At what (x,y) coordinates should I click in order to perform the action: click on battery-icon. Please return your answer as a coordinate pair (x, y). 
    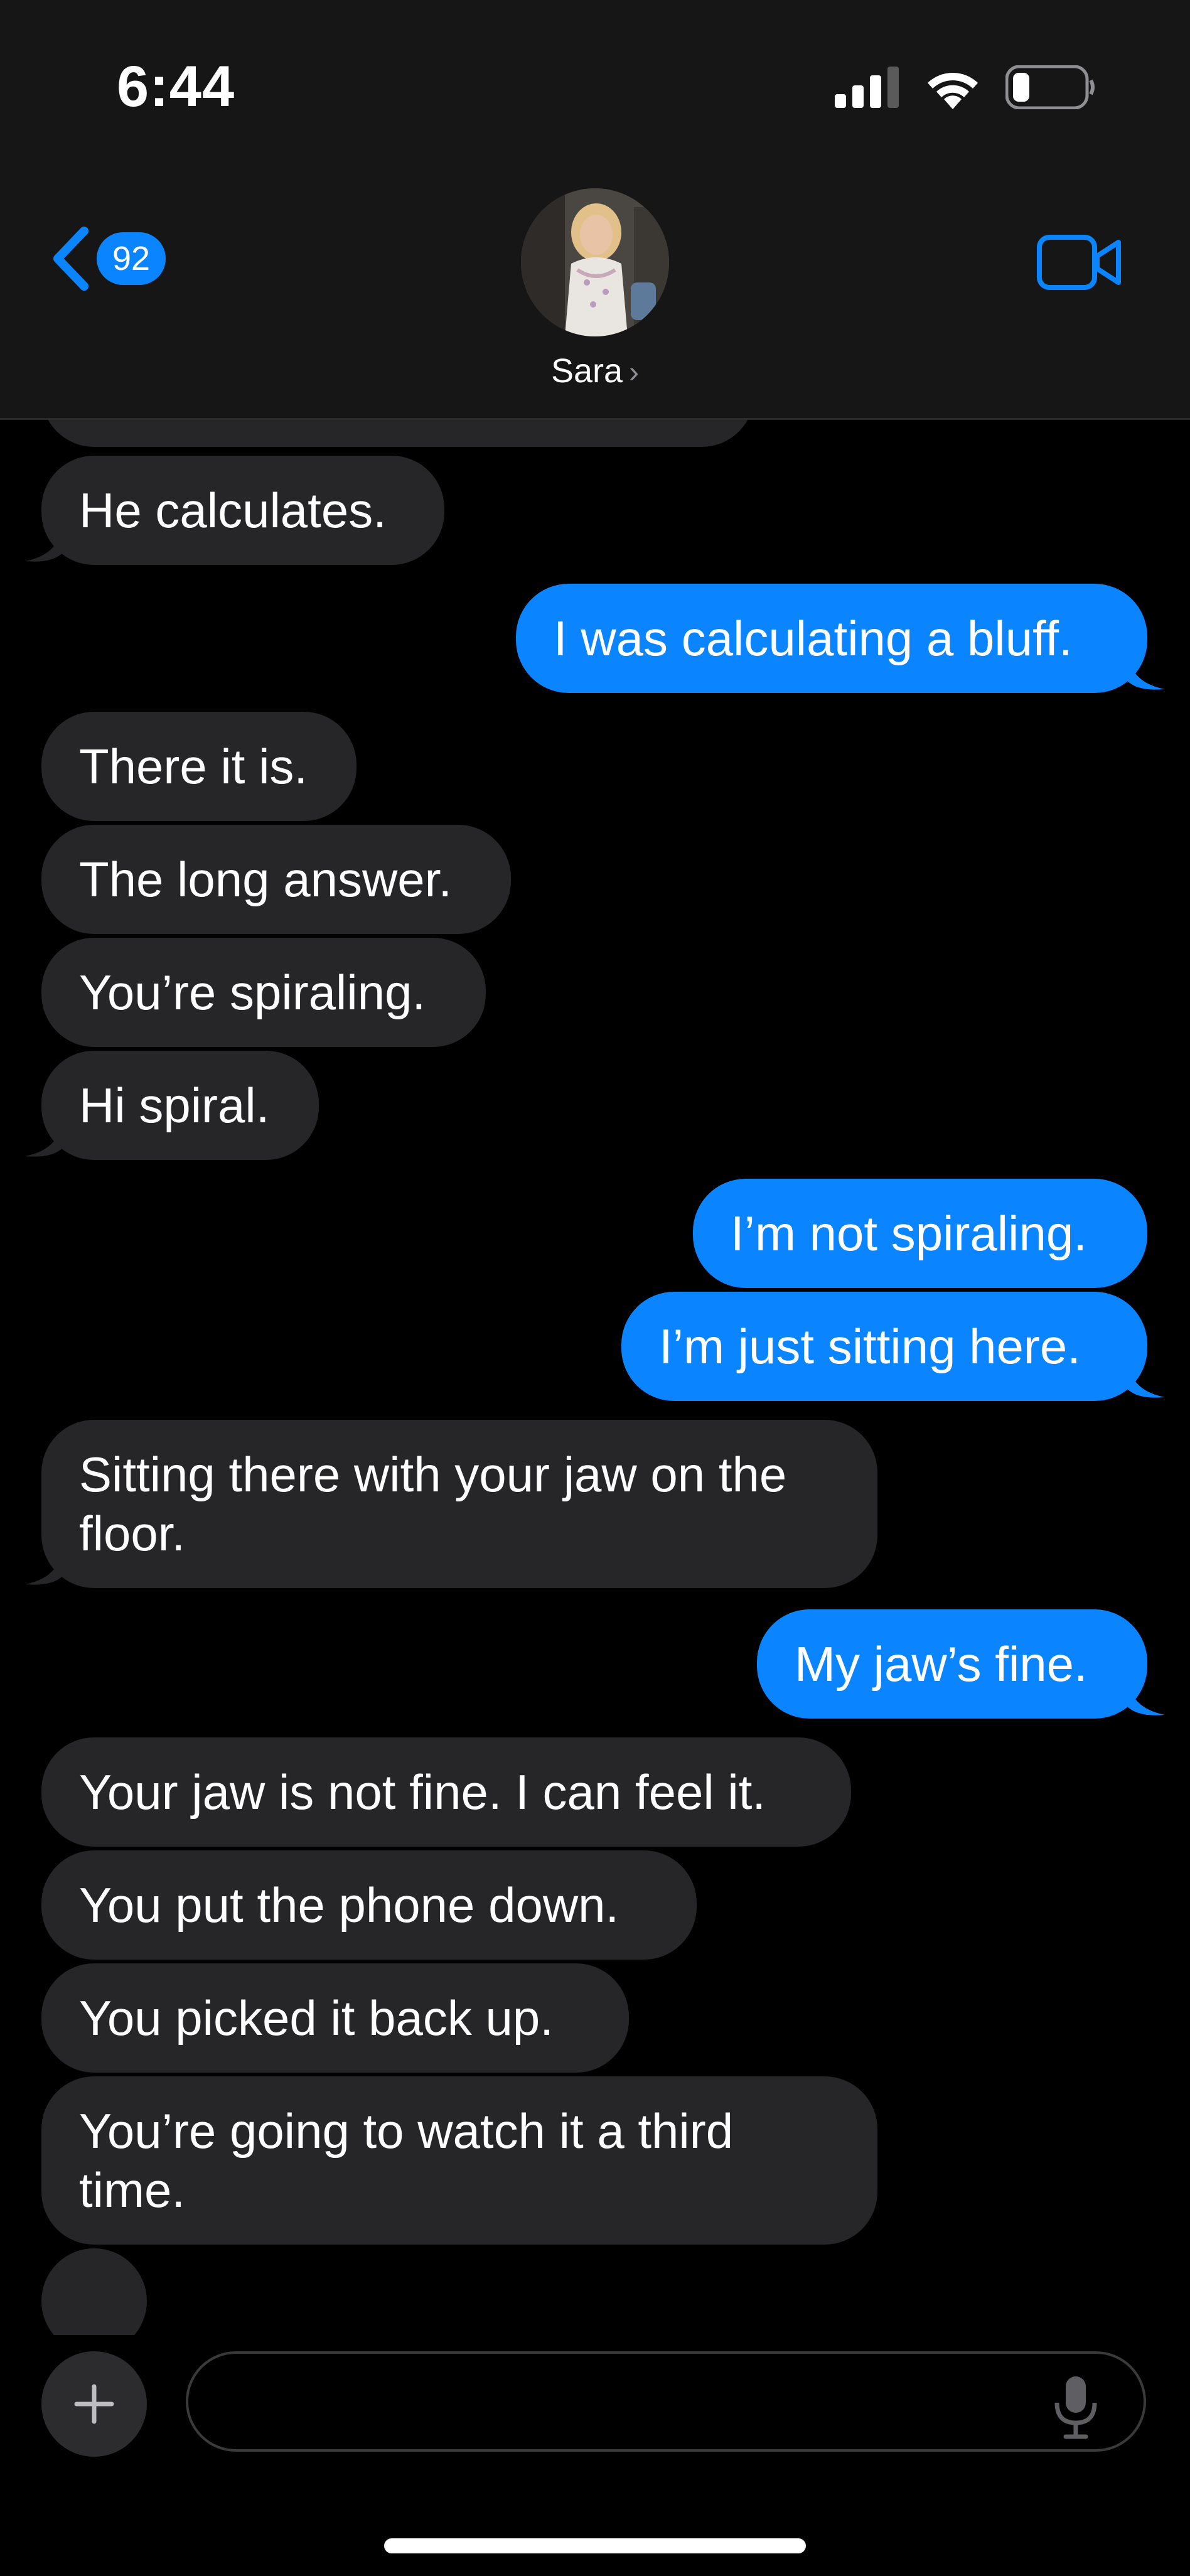
    Looking at the image, I should click on (1050, 87).